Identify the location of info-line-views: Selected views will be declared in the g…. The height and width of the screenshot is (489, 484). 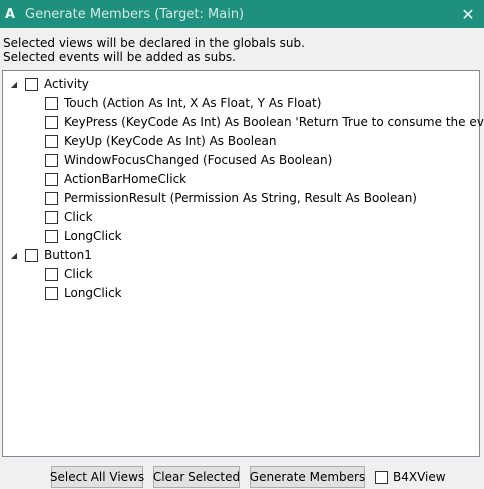
(154, 43).